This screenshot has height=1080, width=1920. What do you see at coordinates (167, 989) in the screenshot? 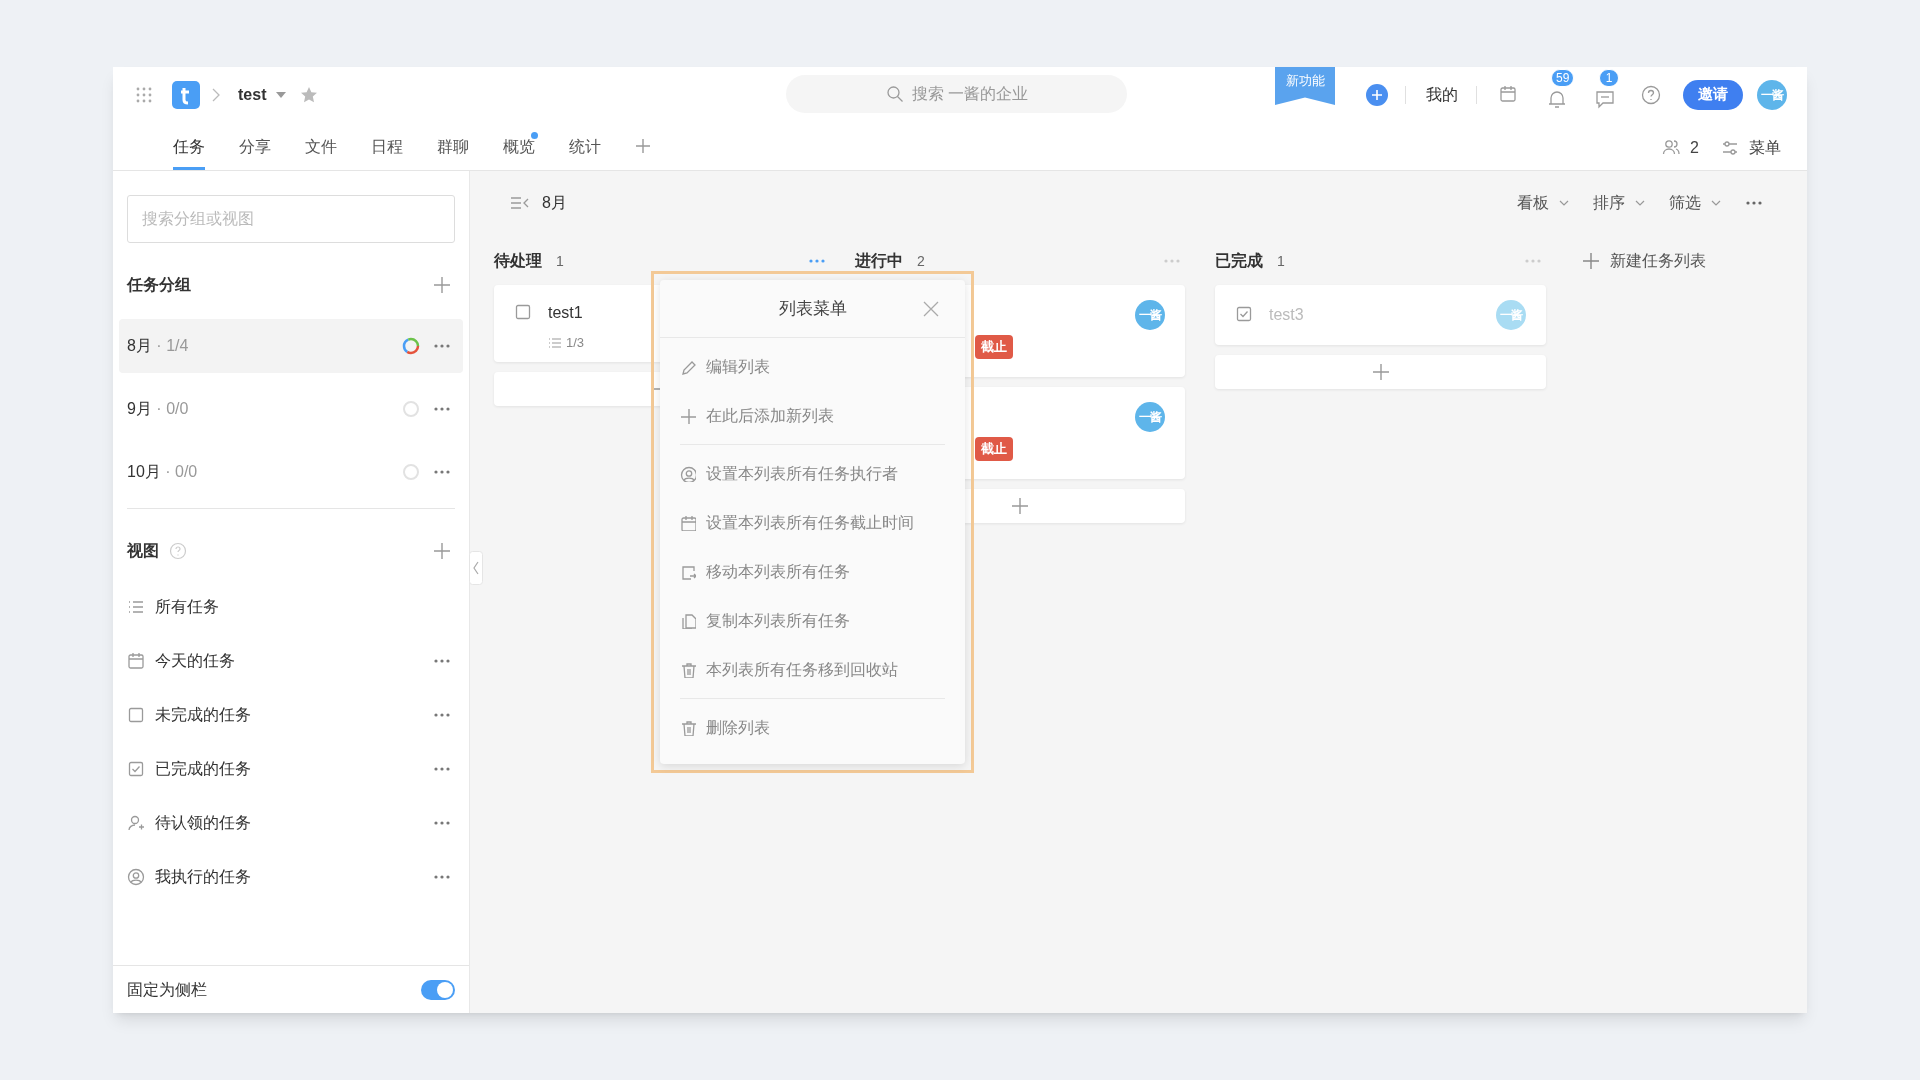
I see `pin-label: 固定为侧栏` at bounding box center [167, 989].